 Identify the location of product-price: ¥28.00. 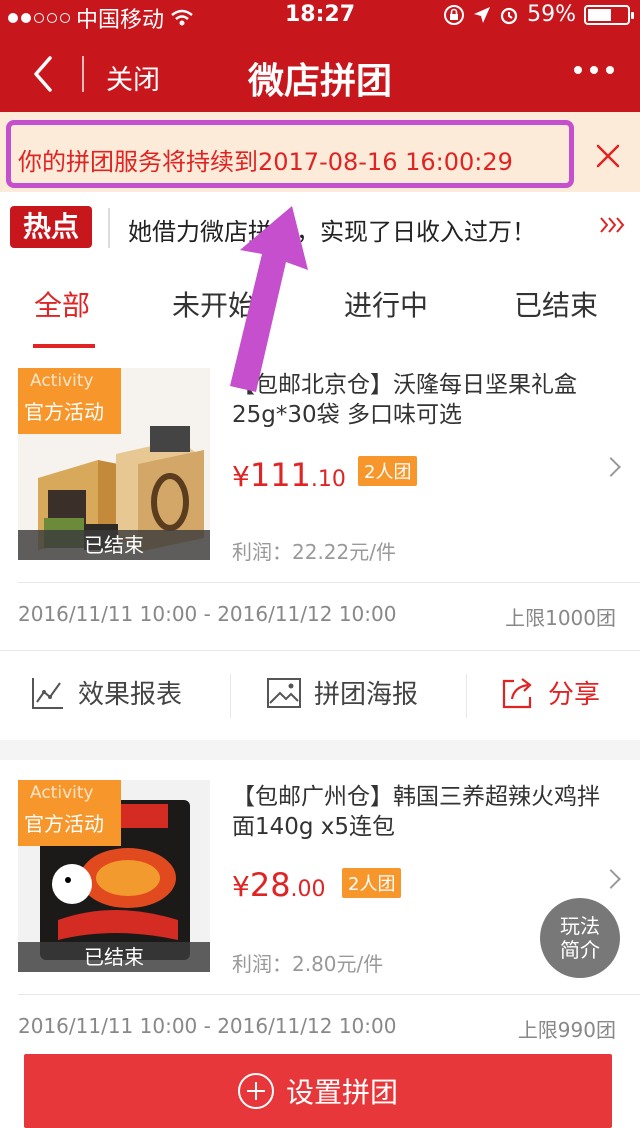
(279, 885).